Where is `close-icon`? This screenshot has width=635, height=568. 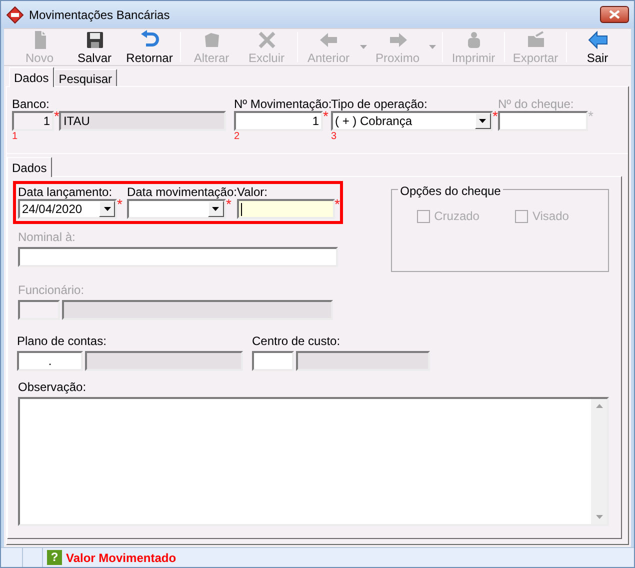 close-icon is located at coordinates (614, 14).